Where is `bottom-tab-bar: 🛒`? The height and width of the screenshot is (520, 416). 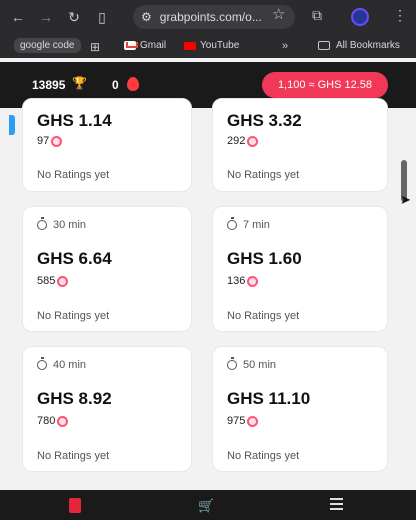 bottom-tab-bar: 🛒 is located at coordinates (208, 505).